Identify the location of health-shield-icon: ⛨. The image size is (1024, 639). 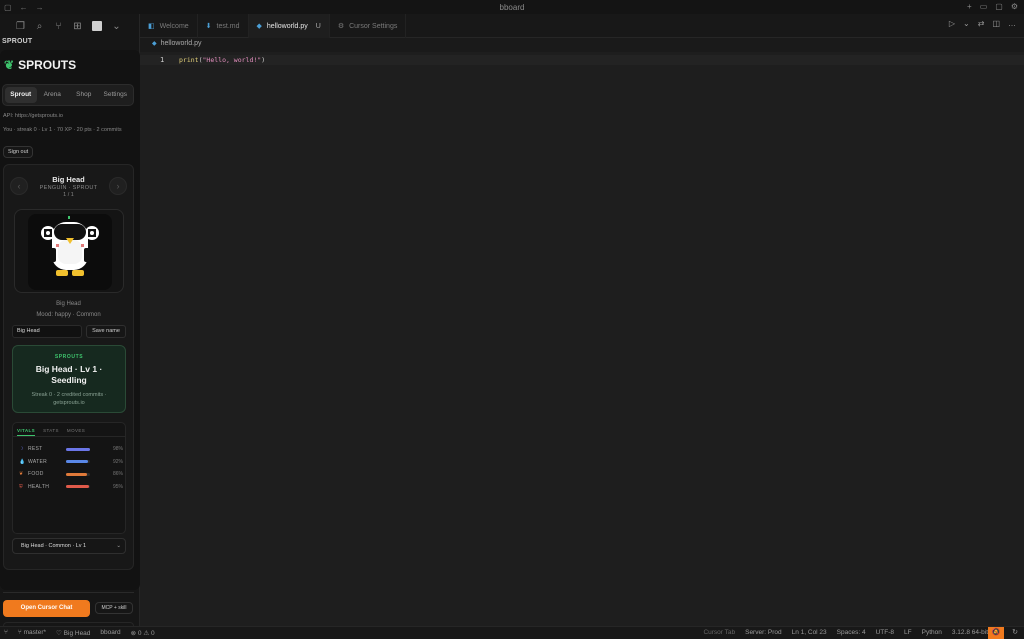
(21, 486).